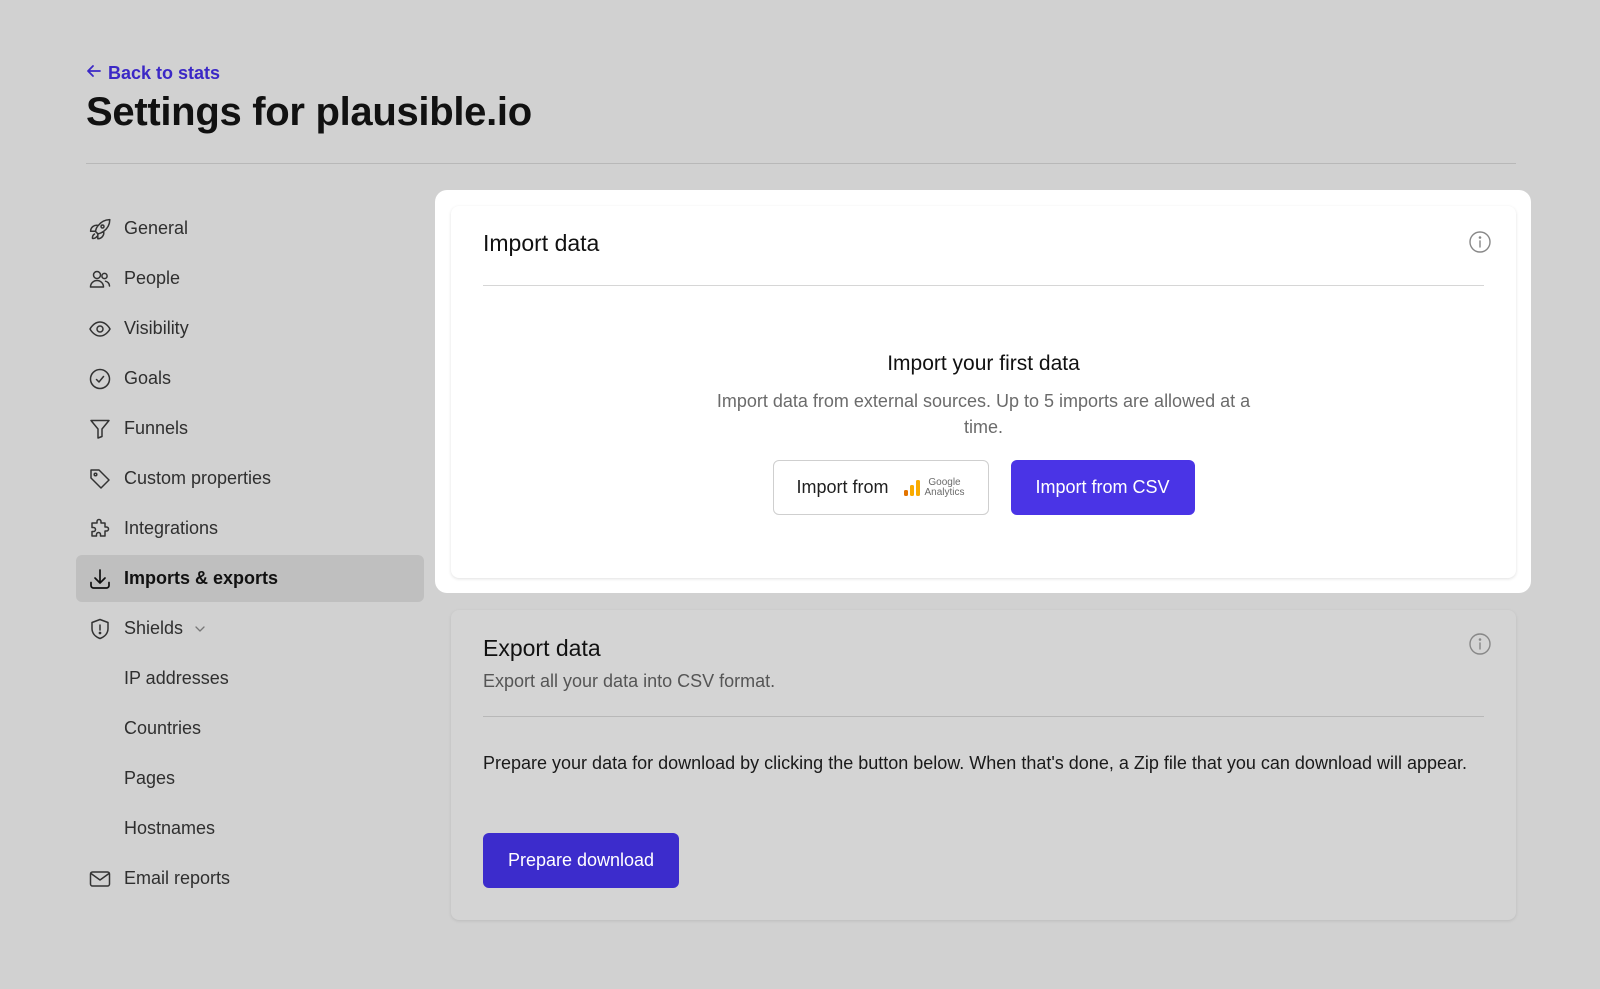 The height and width of the screenshot is (989, 1600). What do you see at coordinates (100, 579) in the screenshot?
I see `download-icon` at bounding box center [100, 579].